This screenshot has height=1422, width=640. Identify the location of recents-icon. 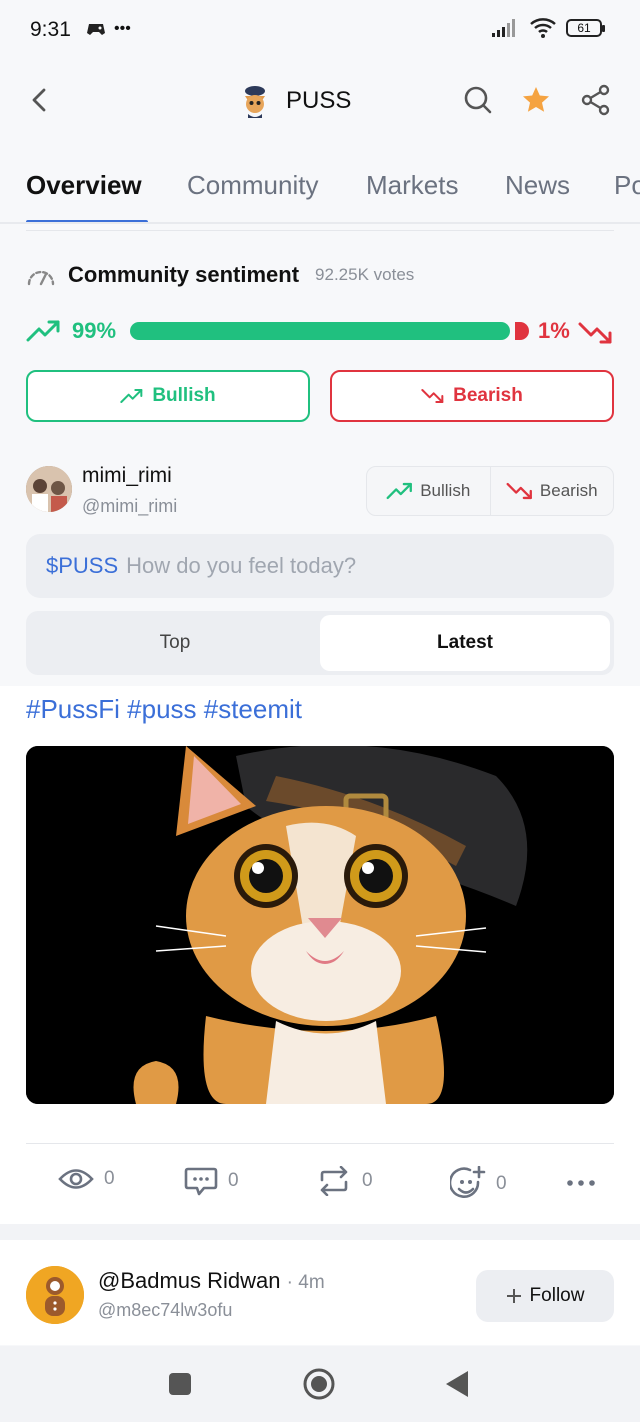
(180, 1384).